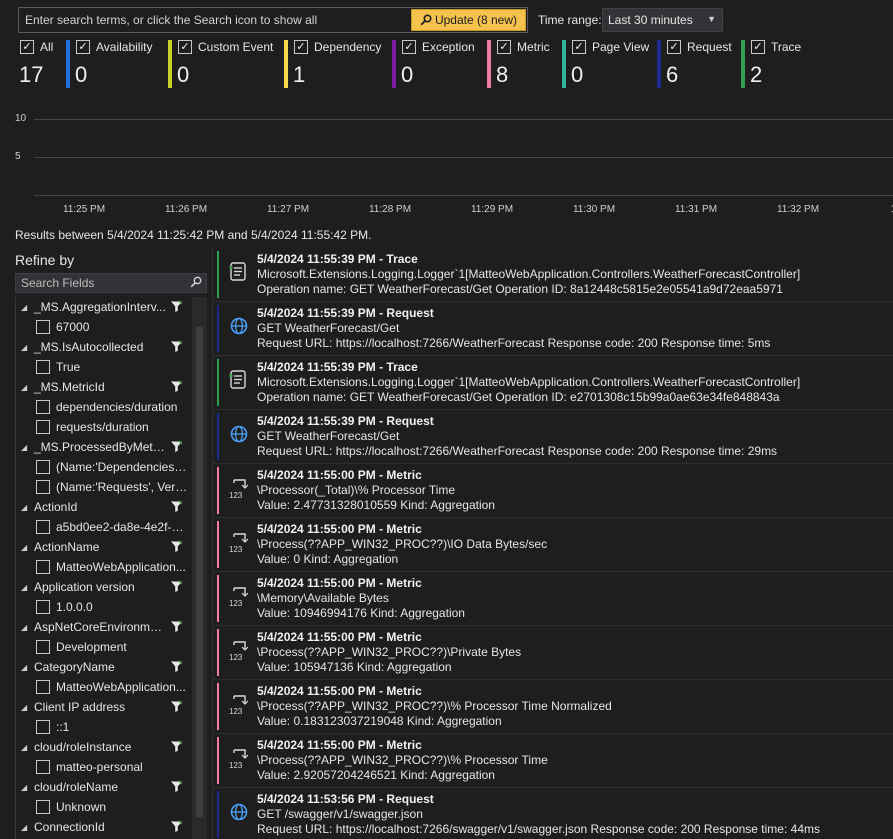 The image size is (893, 839). What do you see at coordinates (111, 327) in the screenshot?
I see `facet-value: 67000` at bounding box center [111, 327].